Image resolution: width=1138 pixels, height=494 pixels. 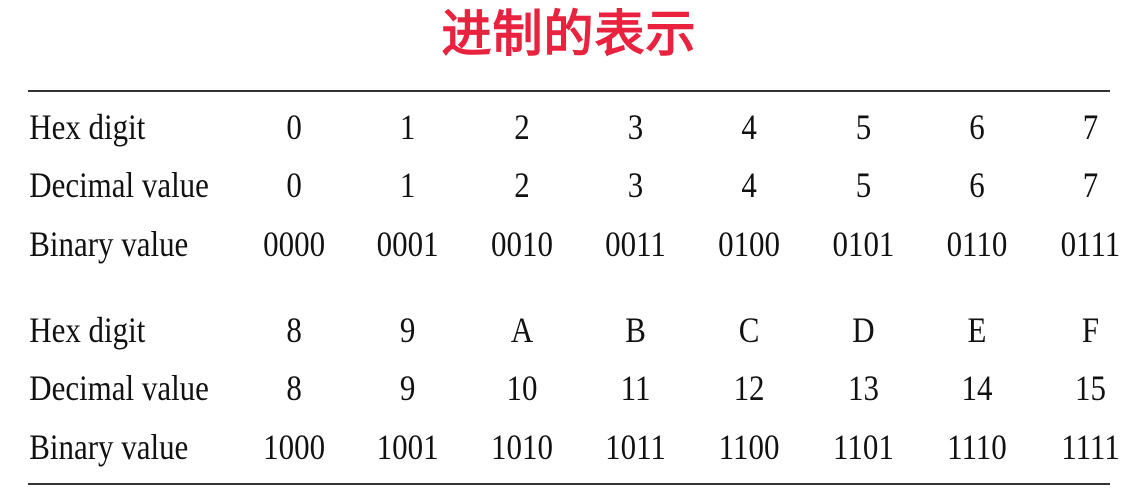 What do you see at coordinates (569, 34) in the screenshot?
I see `page-title: 进制的表示` at bounding box center [569, 34].